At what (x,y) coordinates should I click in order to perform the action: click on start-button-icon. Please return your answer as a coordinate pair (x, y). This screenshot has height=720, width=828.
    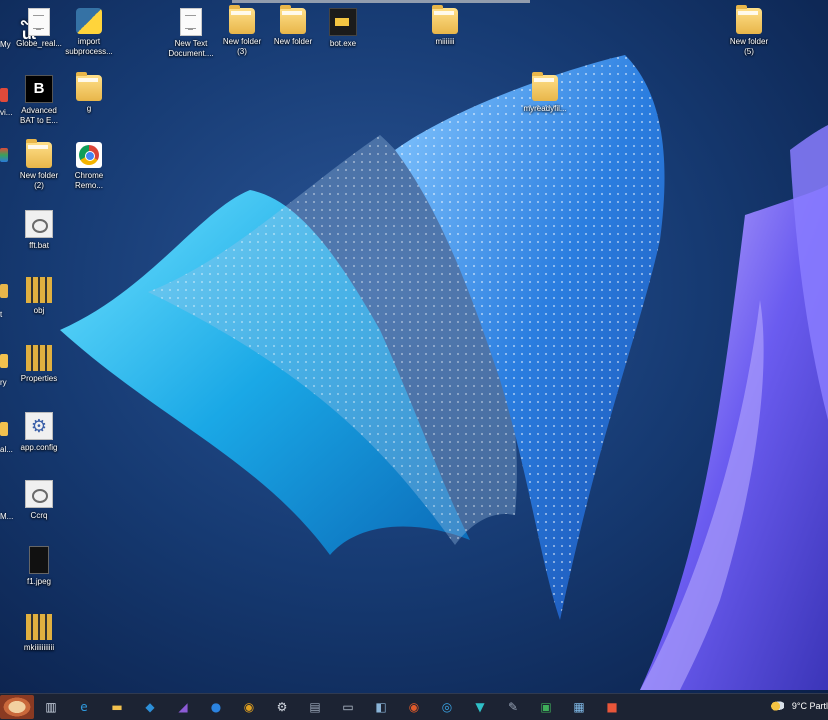
    Looking at the image, I should click on (17, 707).